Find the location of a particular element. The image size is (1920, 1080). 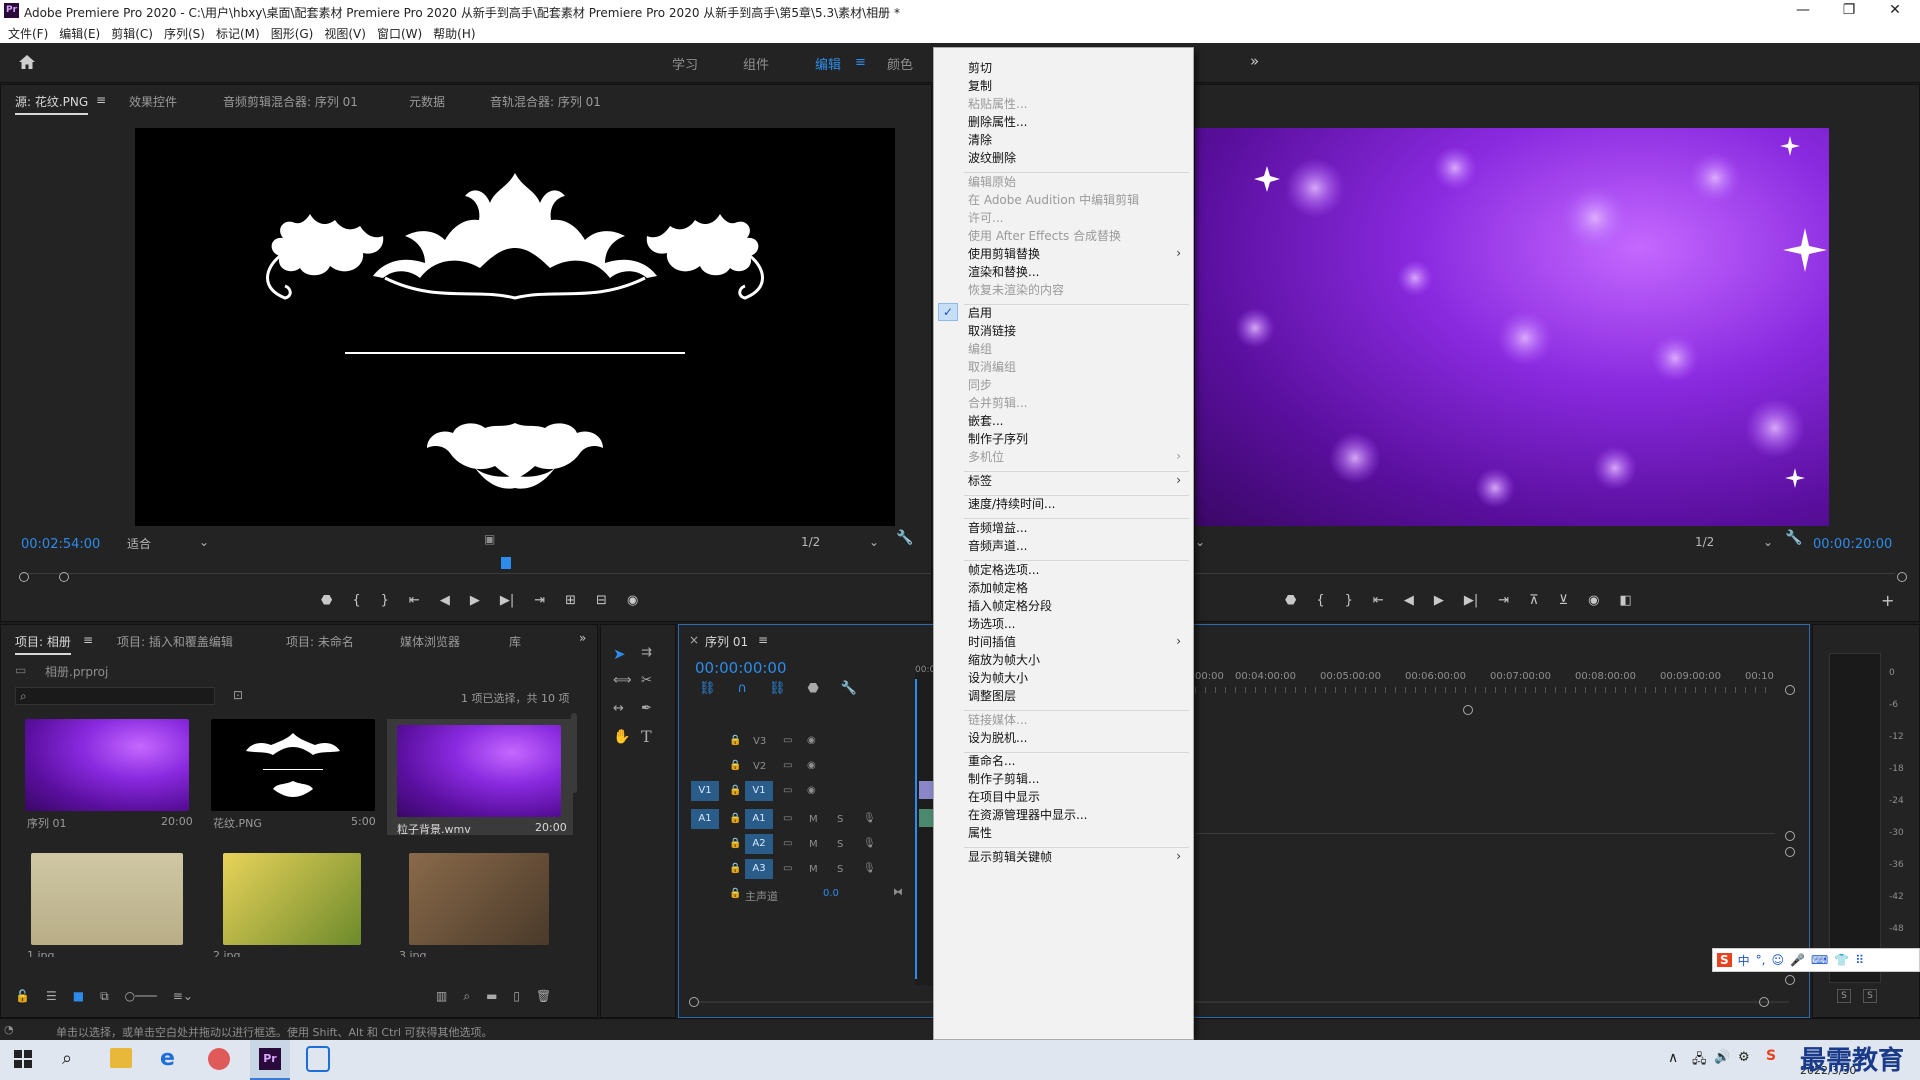

ime-item: ⌨ is located at coordinates (1819, 960).